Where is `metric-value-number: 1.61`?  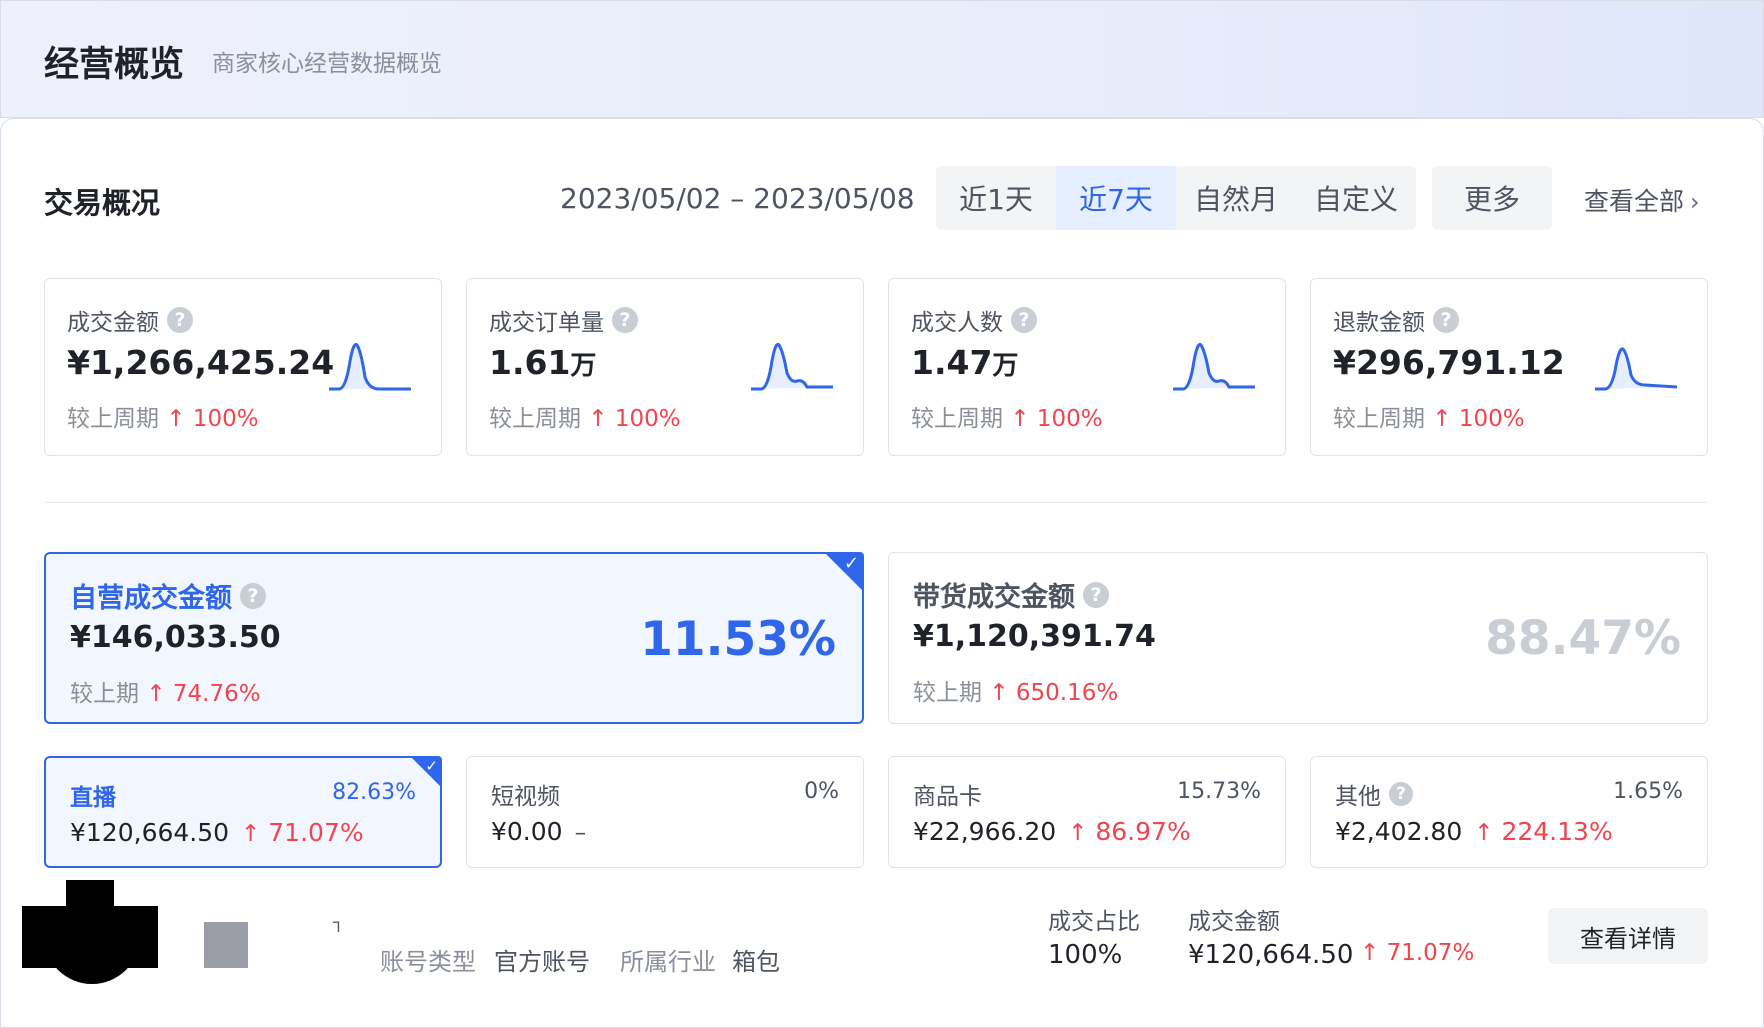
metric-value-number: 1.61 is located at coordinates (530, 362).